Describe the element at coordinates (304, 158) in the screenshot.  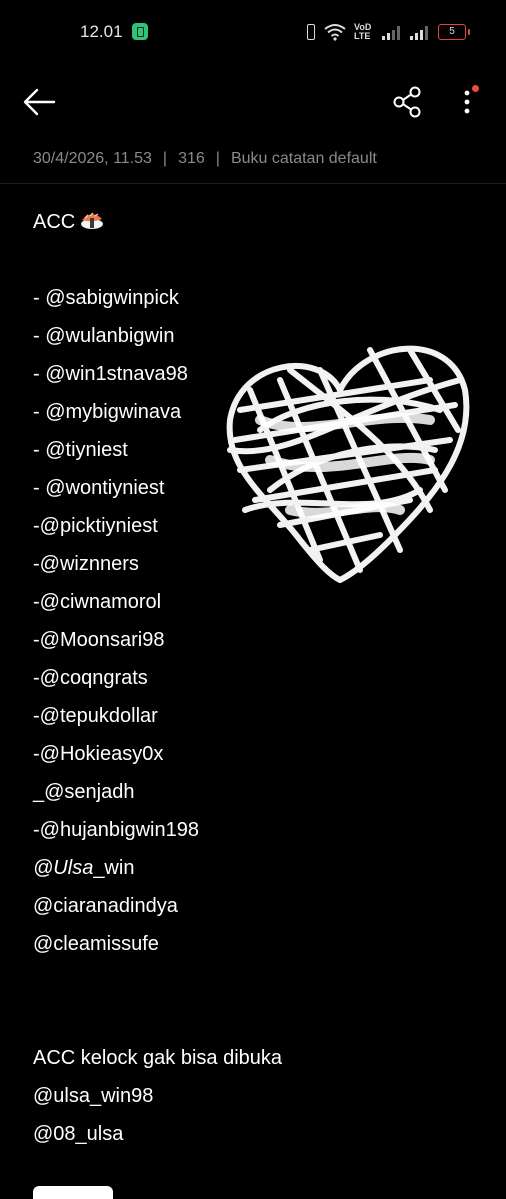
I see `notebook-name: Buku catatan default` at that location.